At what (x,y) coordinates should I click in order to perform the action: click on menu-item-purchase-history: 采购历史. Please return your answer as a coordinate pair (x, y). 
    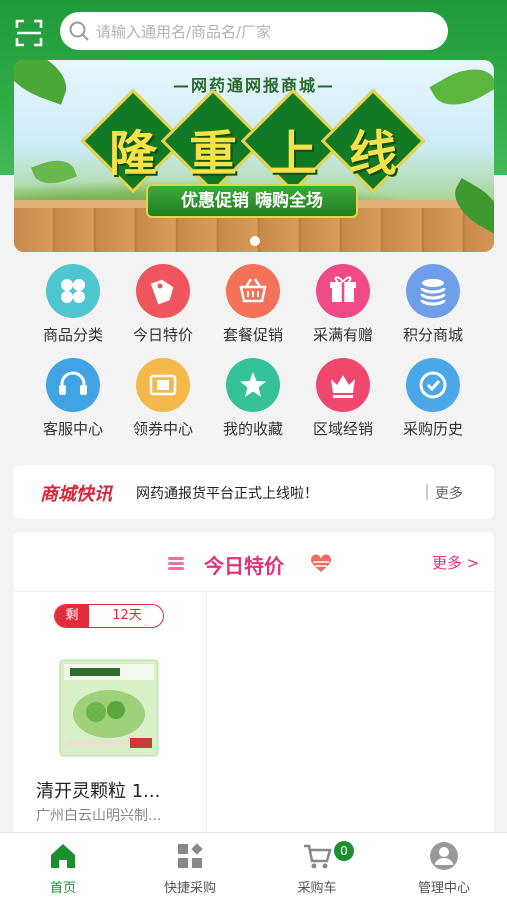
    Looking at the image, I should click on (433, 398).